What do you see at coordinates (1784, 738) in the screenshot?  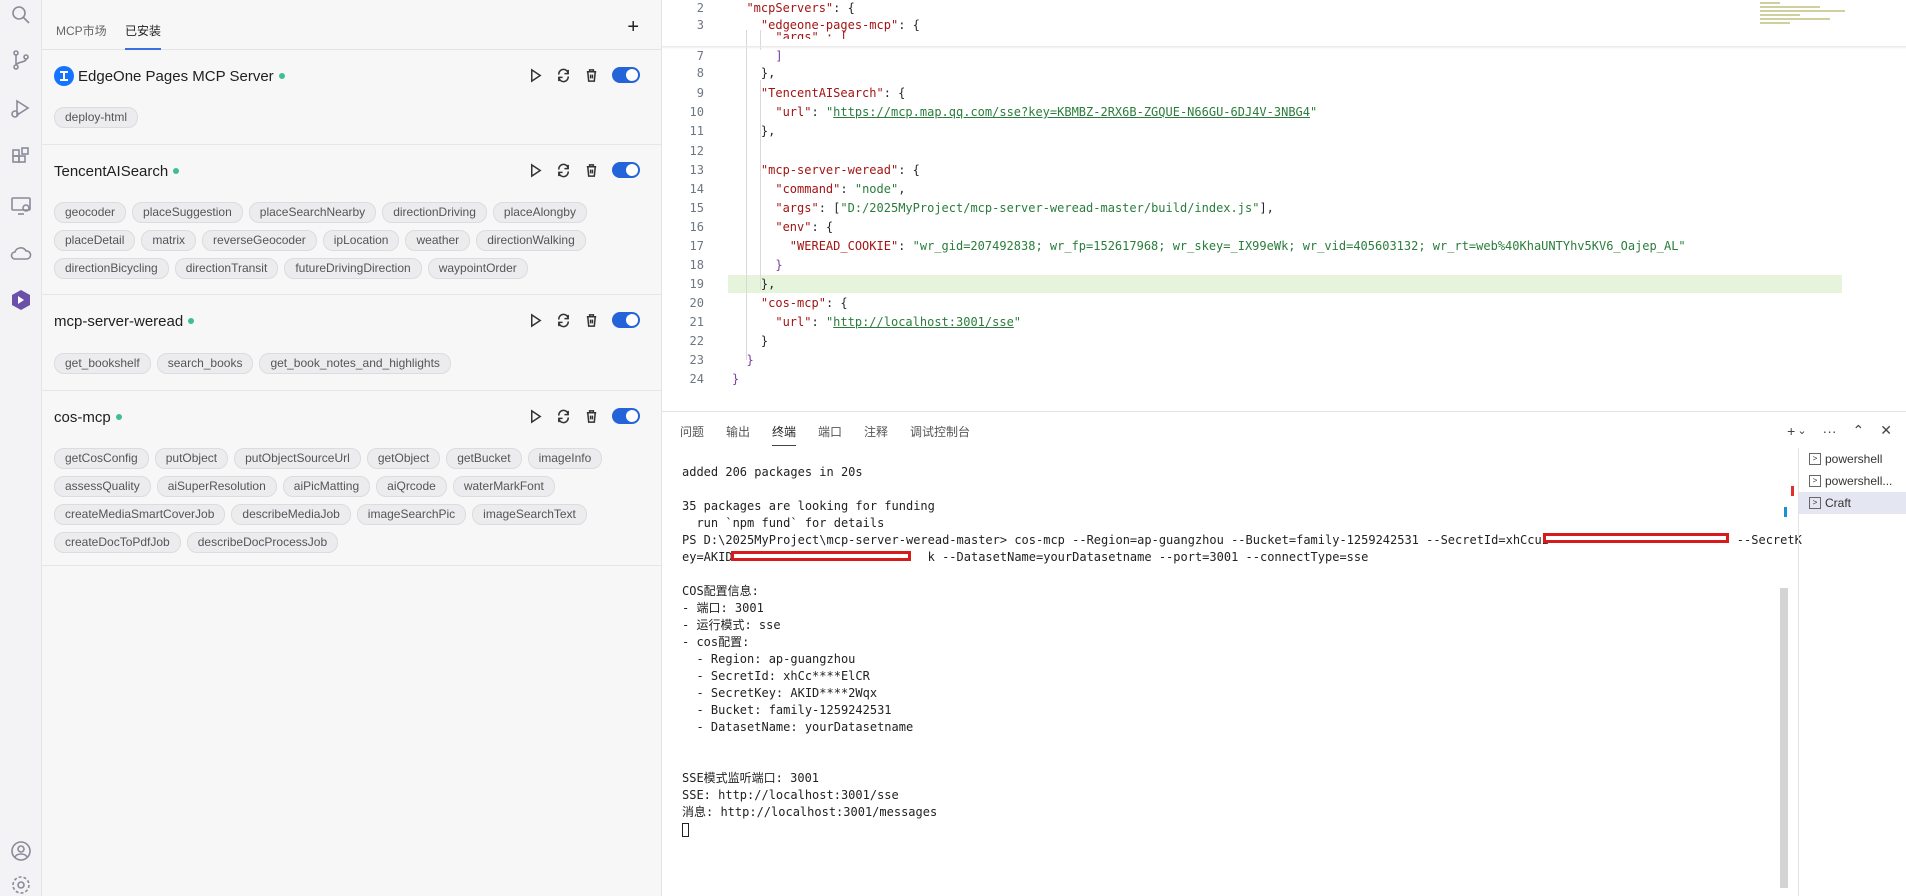 I see `terminal-scrollbar` at bounding box center [1784, 738].